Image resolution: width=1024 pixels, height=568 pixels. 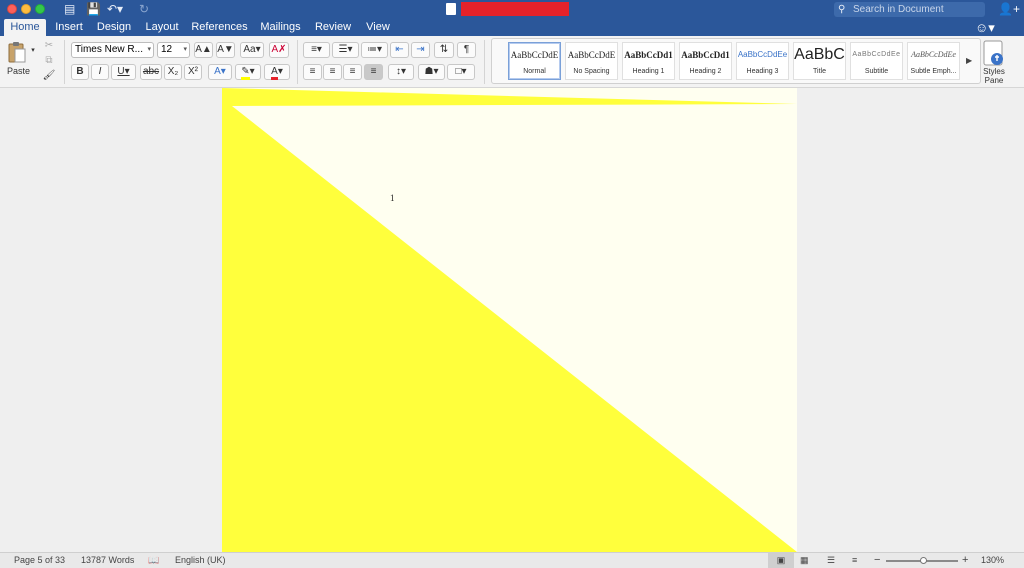 What do you see at coordinates (80, 72) in the screenshot?
I see `bold-icon: B` at bounding box center [80, 72].